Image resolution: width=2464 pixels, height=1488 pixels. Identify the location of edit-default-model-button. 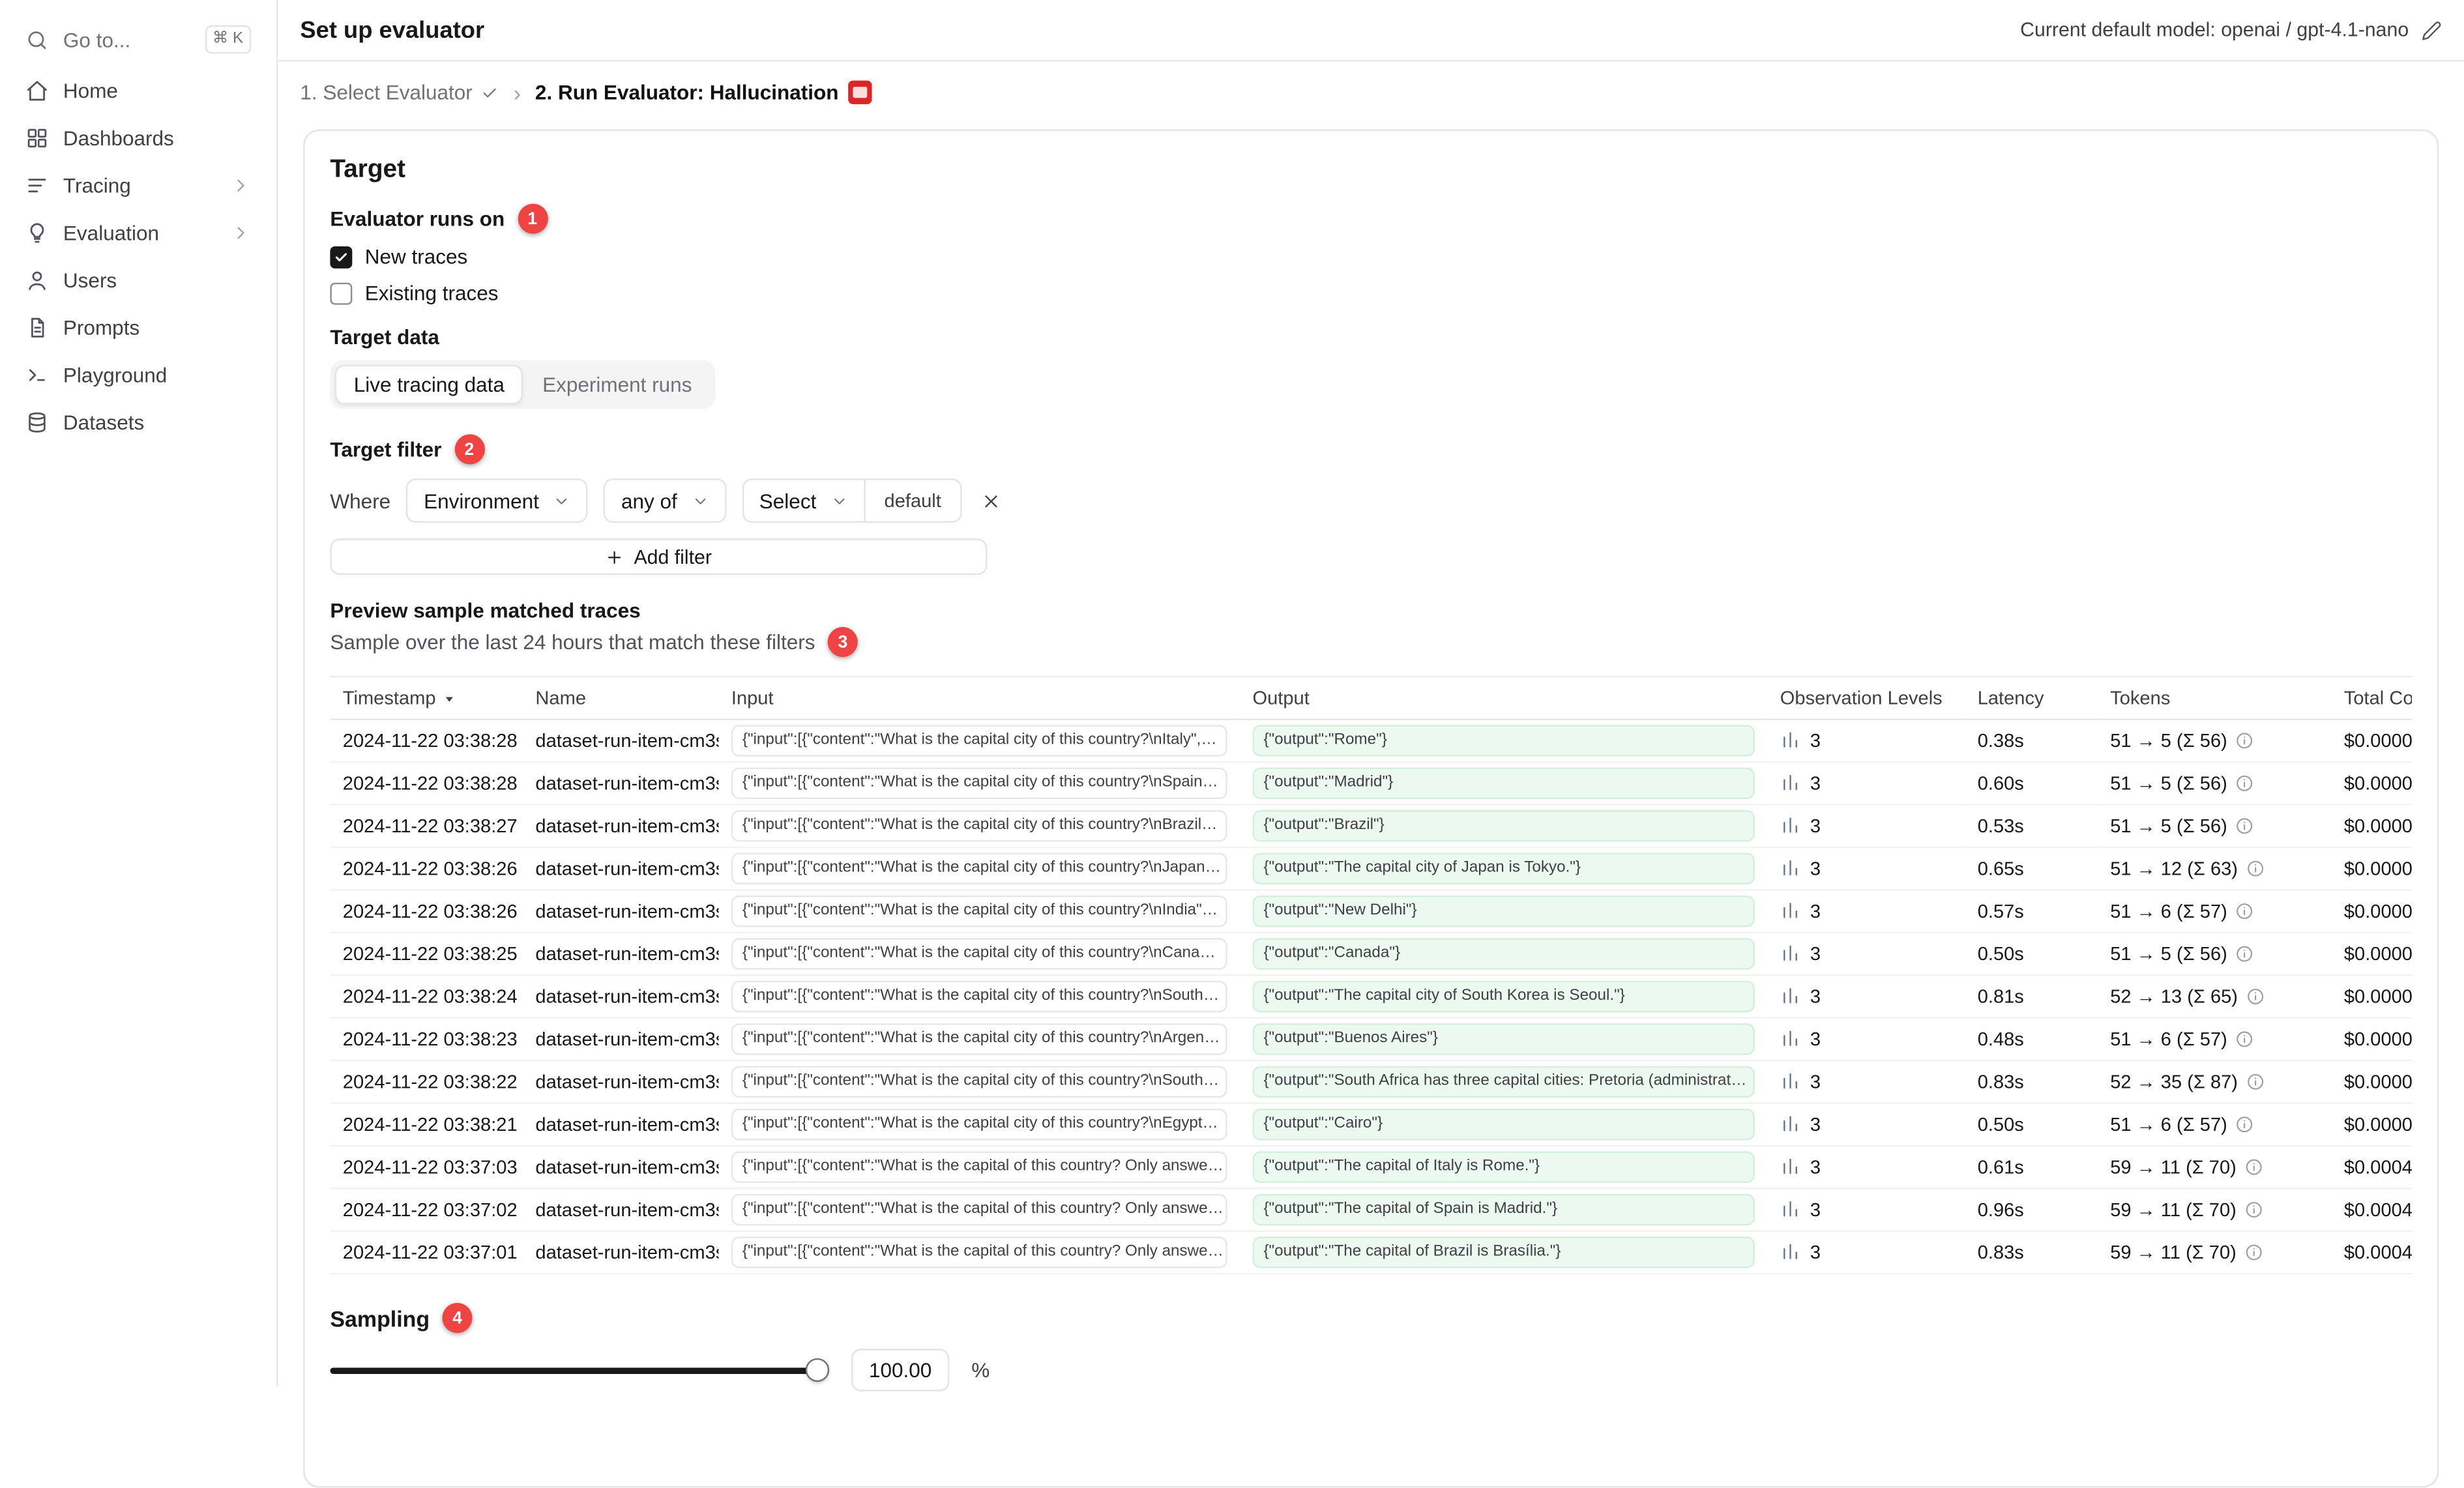
(2432, 30).